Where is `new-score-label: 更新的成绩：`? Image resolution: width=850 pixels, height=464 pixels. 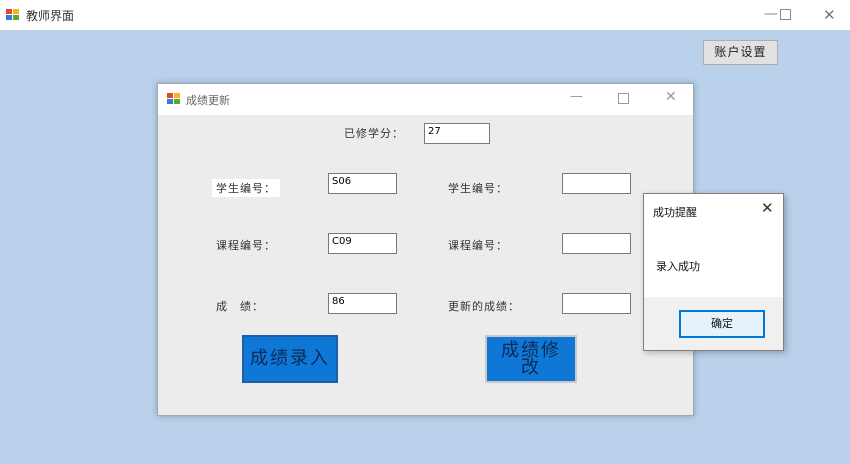 new-score-label: 更新的成绩： is located at coordinates (484, 306).